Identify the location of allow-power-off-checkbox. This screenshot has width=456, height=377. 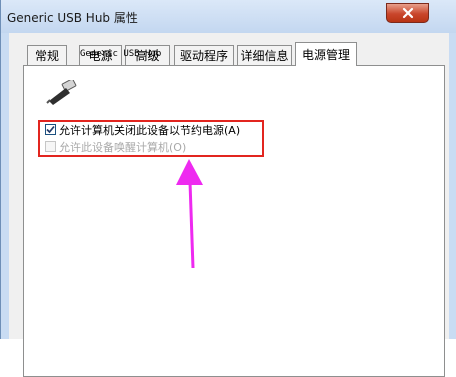
(50, 129).